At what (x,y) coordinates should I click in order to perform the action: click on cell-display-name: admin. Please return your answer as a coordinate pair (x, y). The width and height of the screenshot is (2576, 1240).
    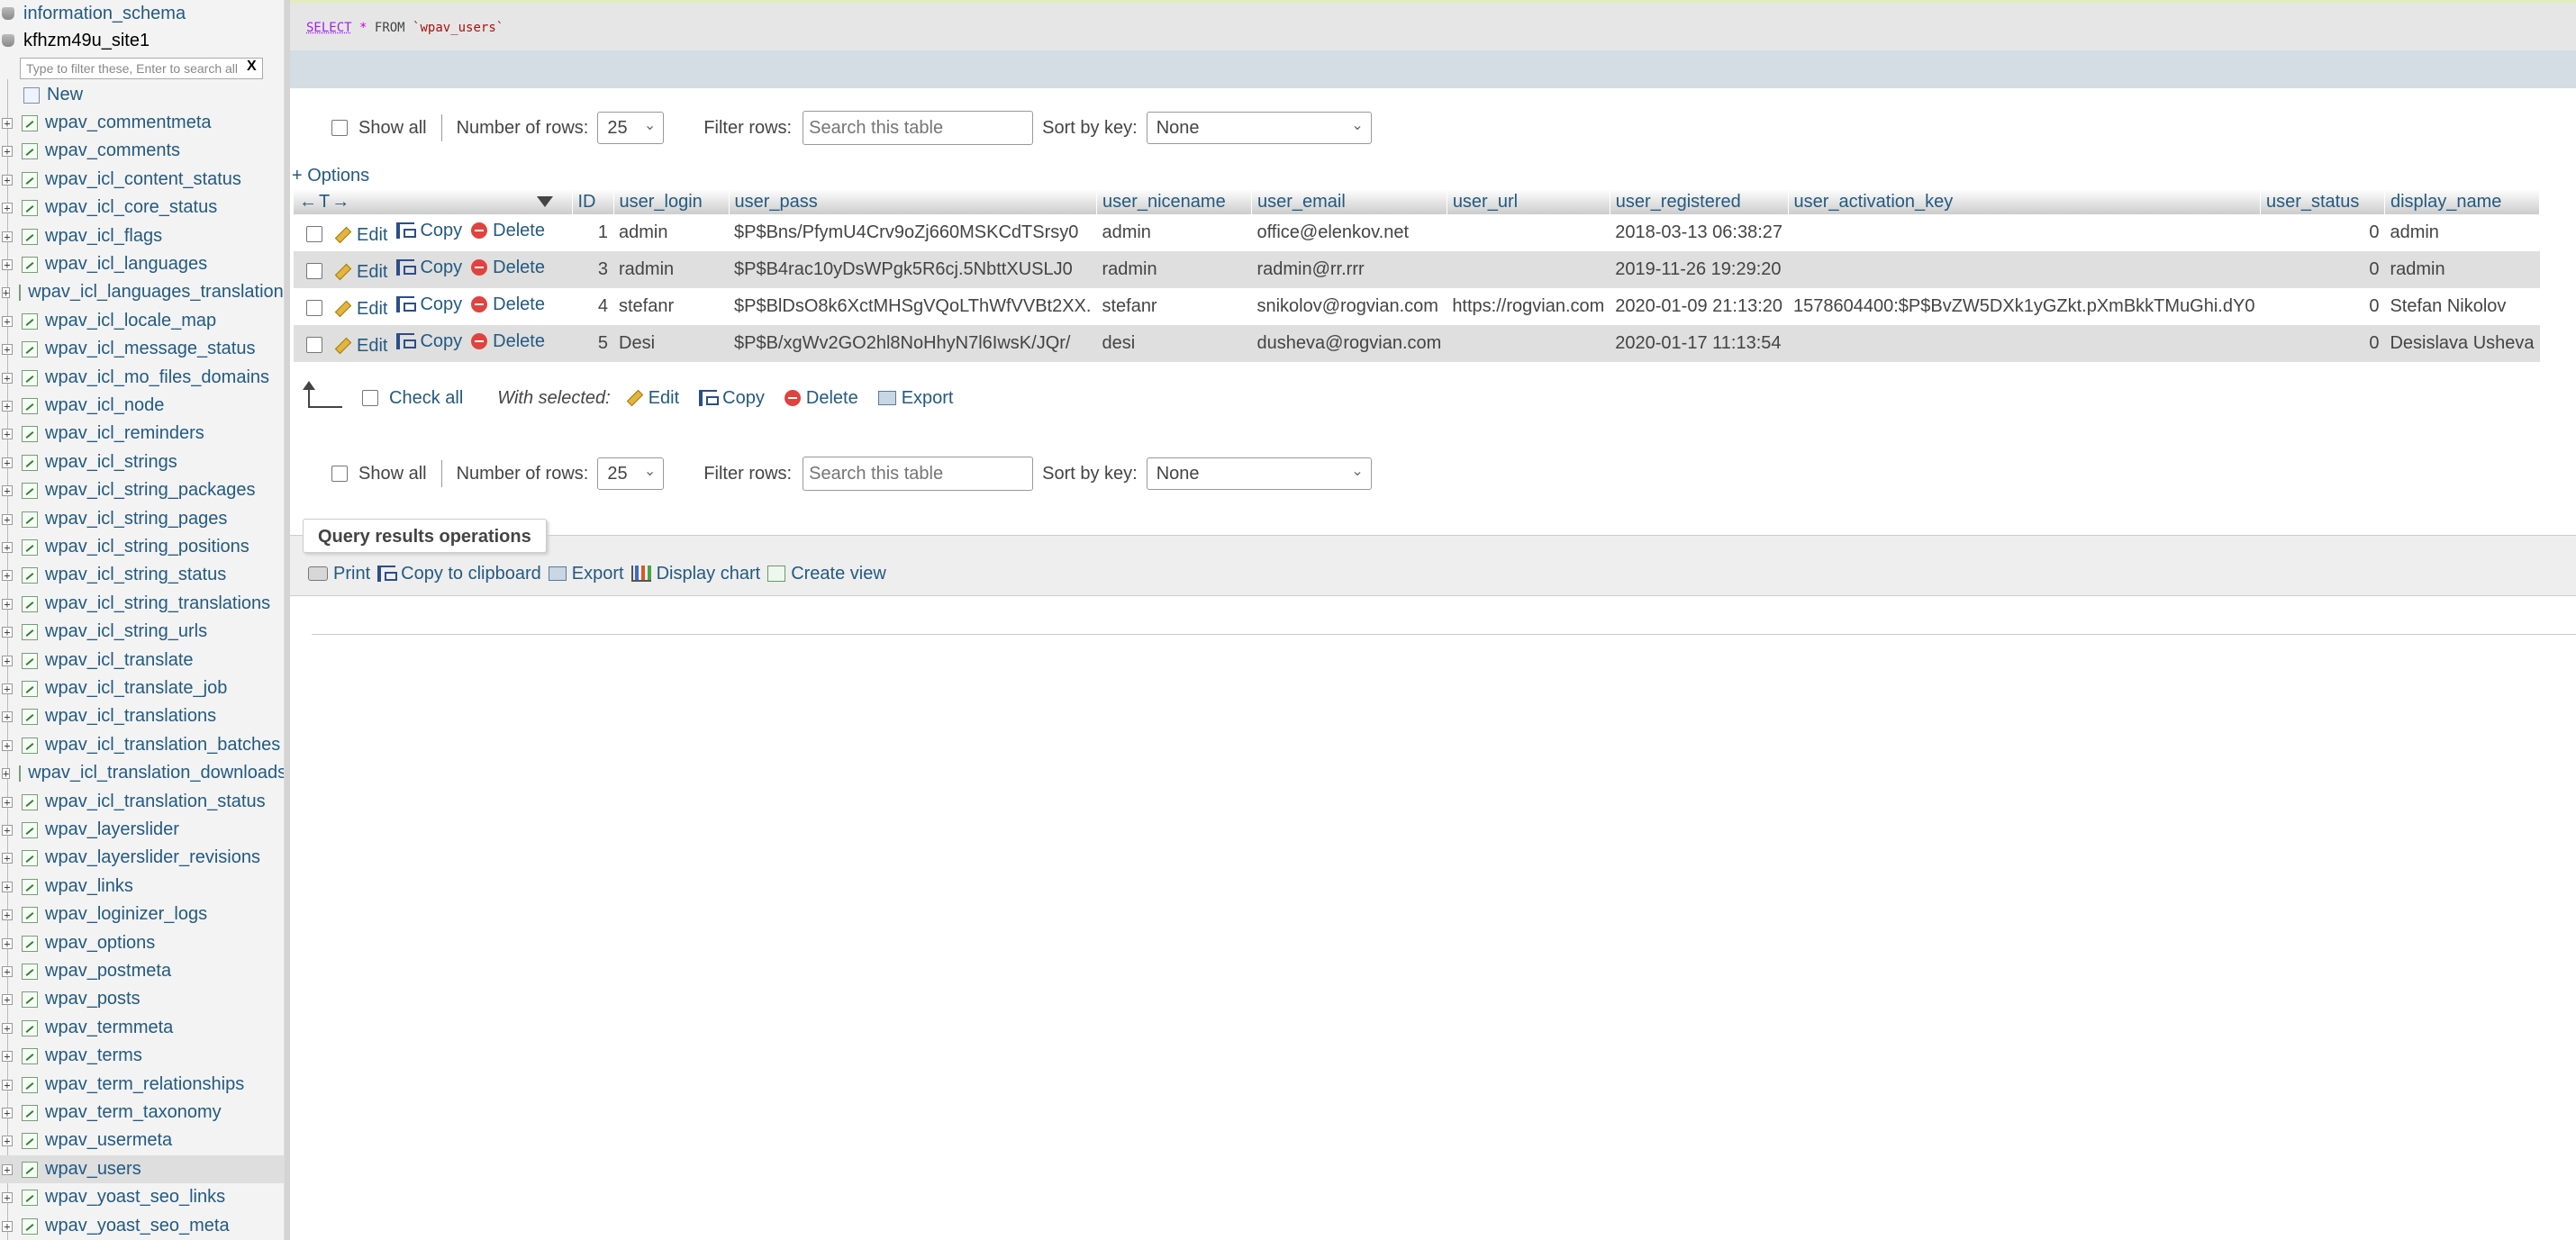
    Looking at the image, I should click on (2462, 232).